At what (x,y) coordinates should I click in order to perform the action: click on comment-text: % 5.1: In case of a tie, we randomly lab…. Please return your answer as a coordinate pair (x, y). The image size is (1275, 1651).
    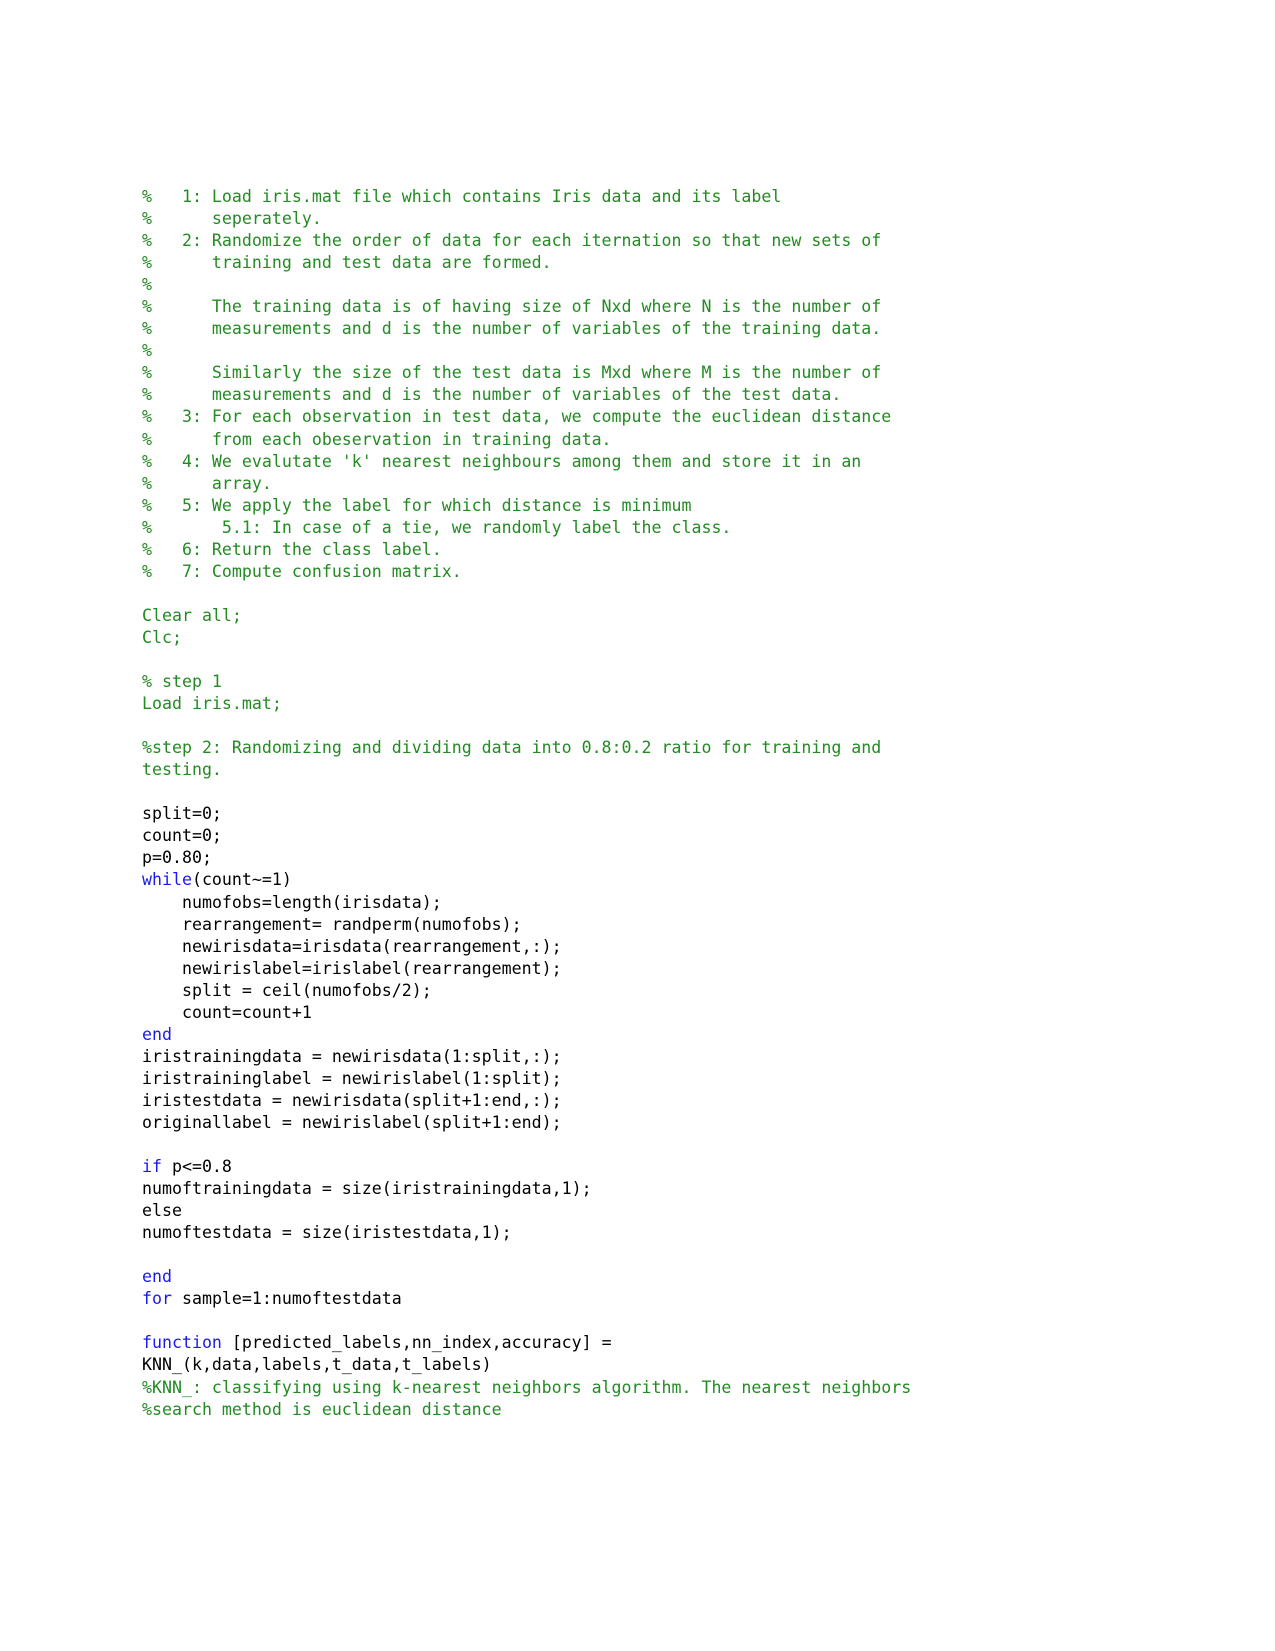
    Looking at the image, I should click on (437, 527).